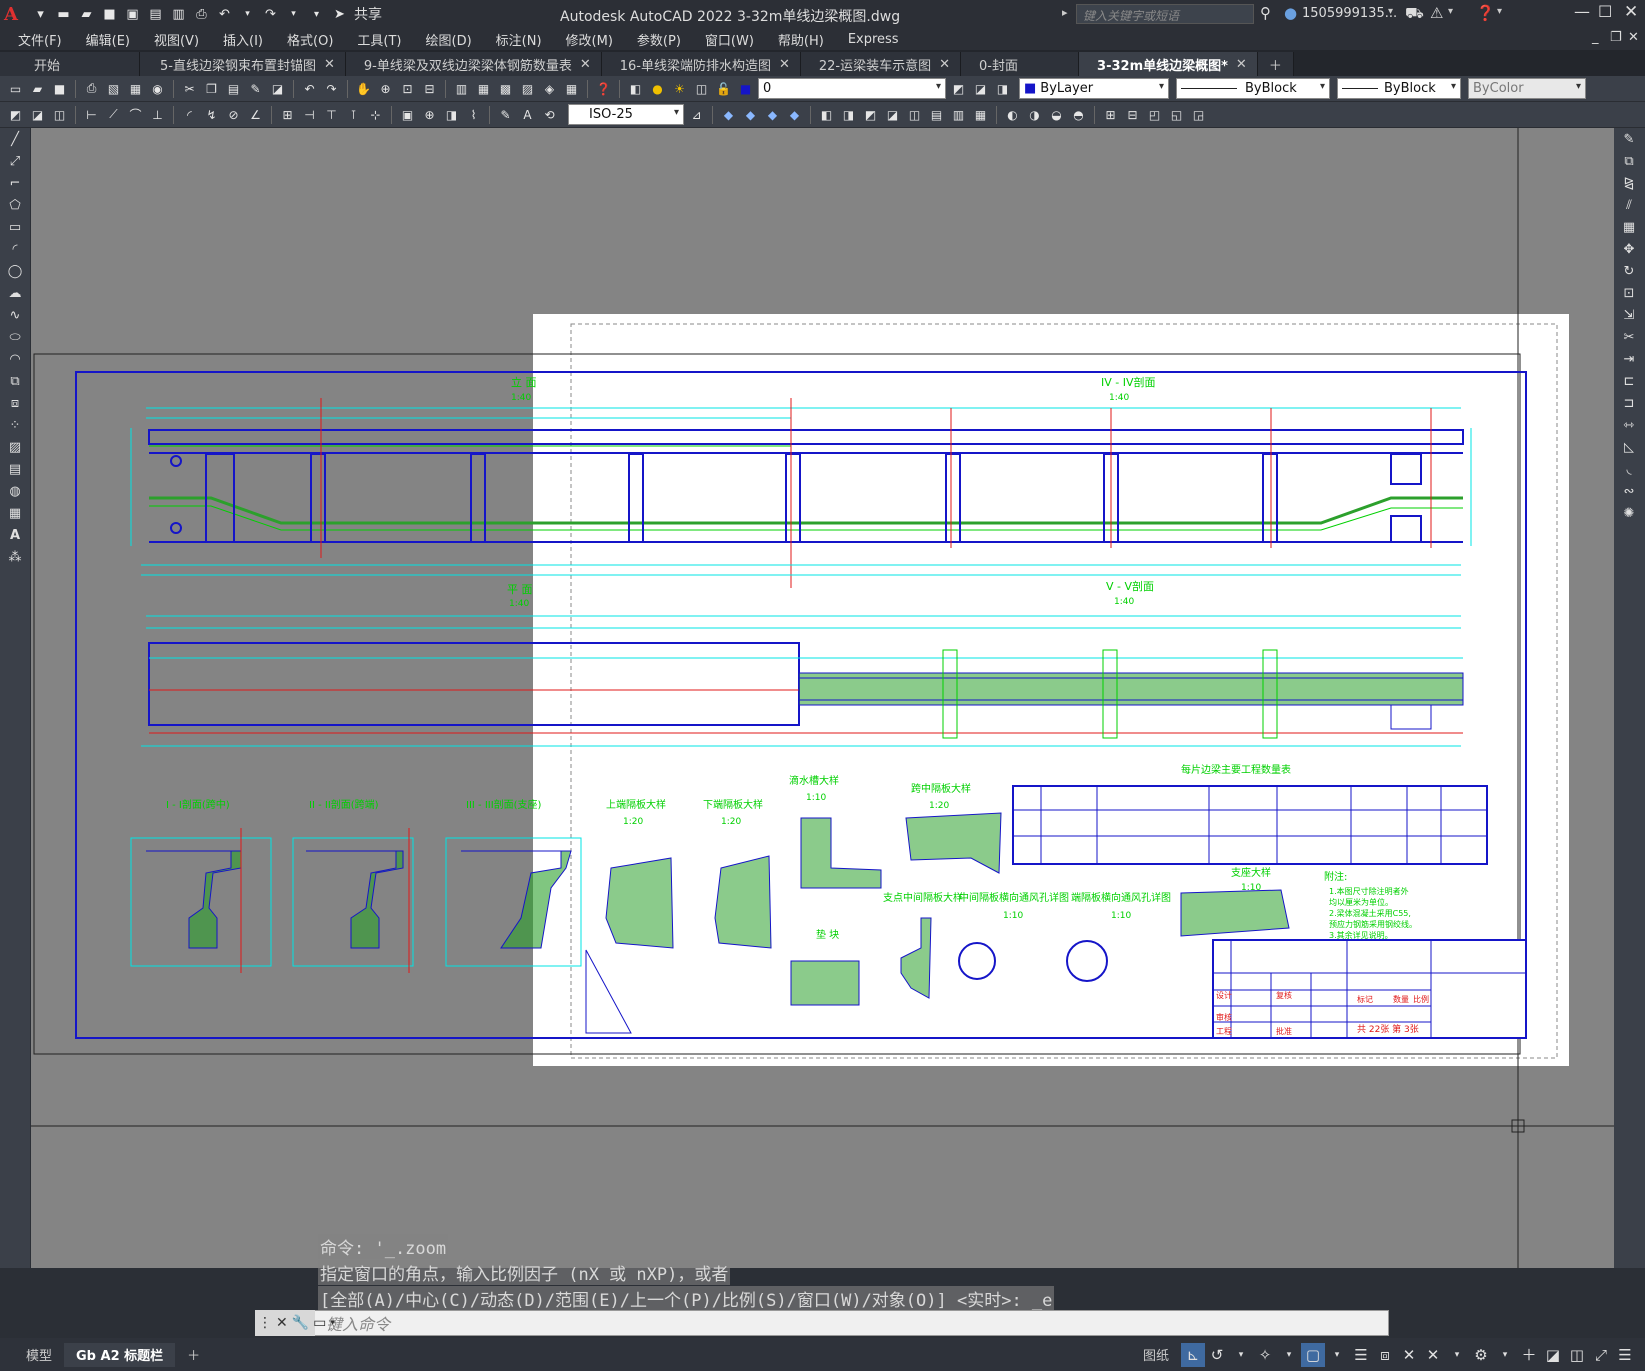 This screenshot has width=1645, height=1371. I want to click on redo-dropdown-icon: ▾, so click(293, 14).